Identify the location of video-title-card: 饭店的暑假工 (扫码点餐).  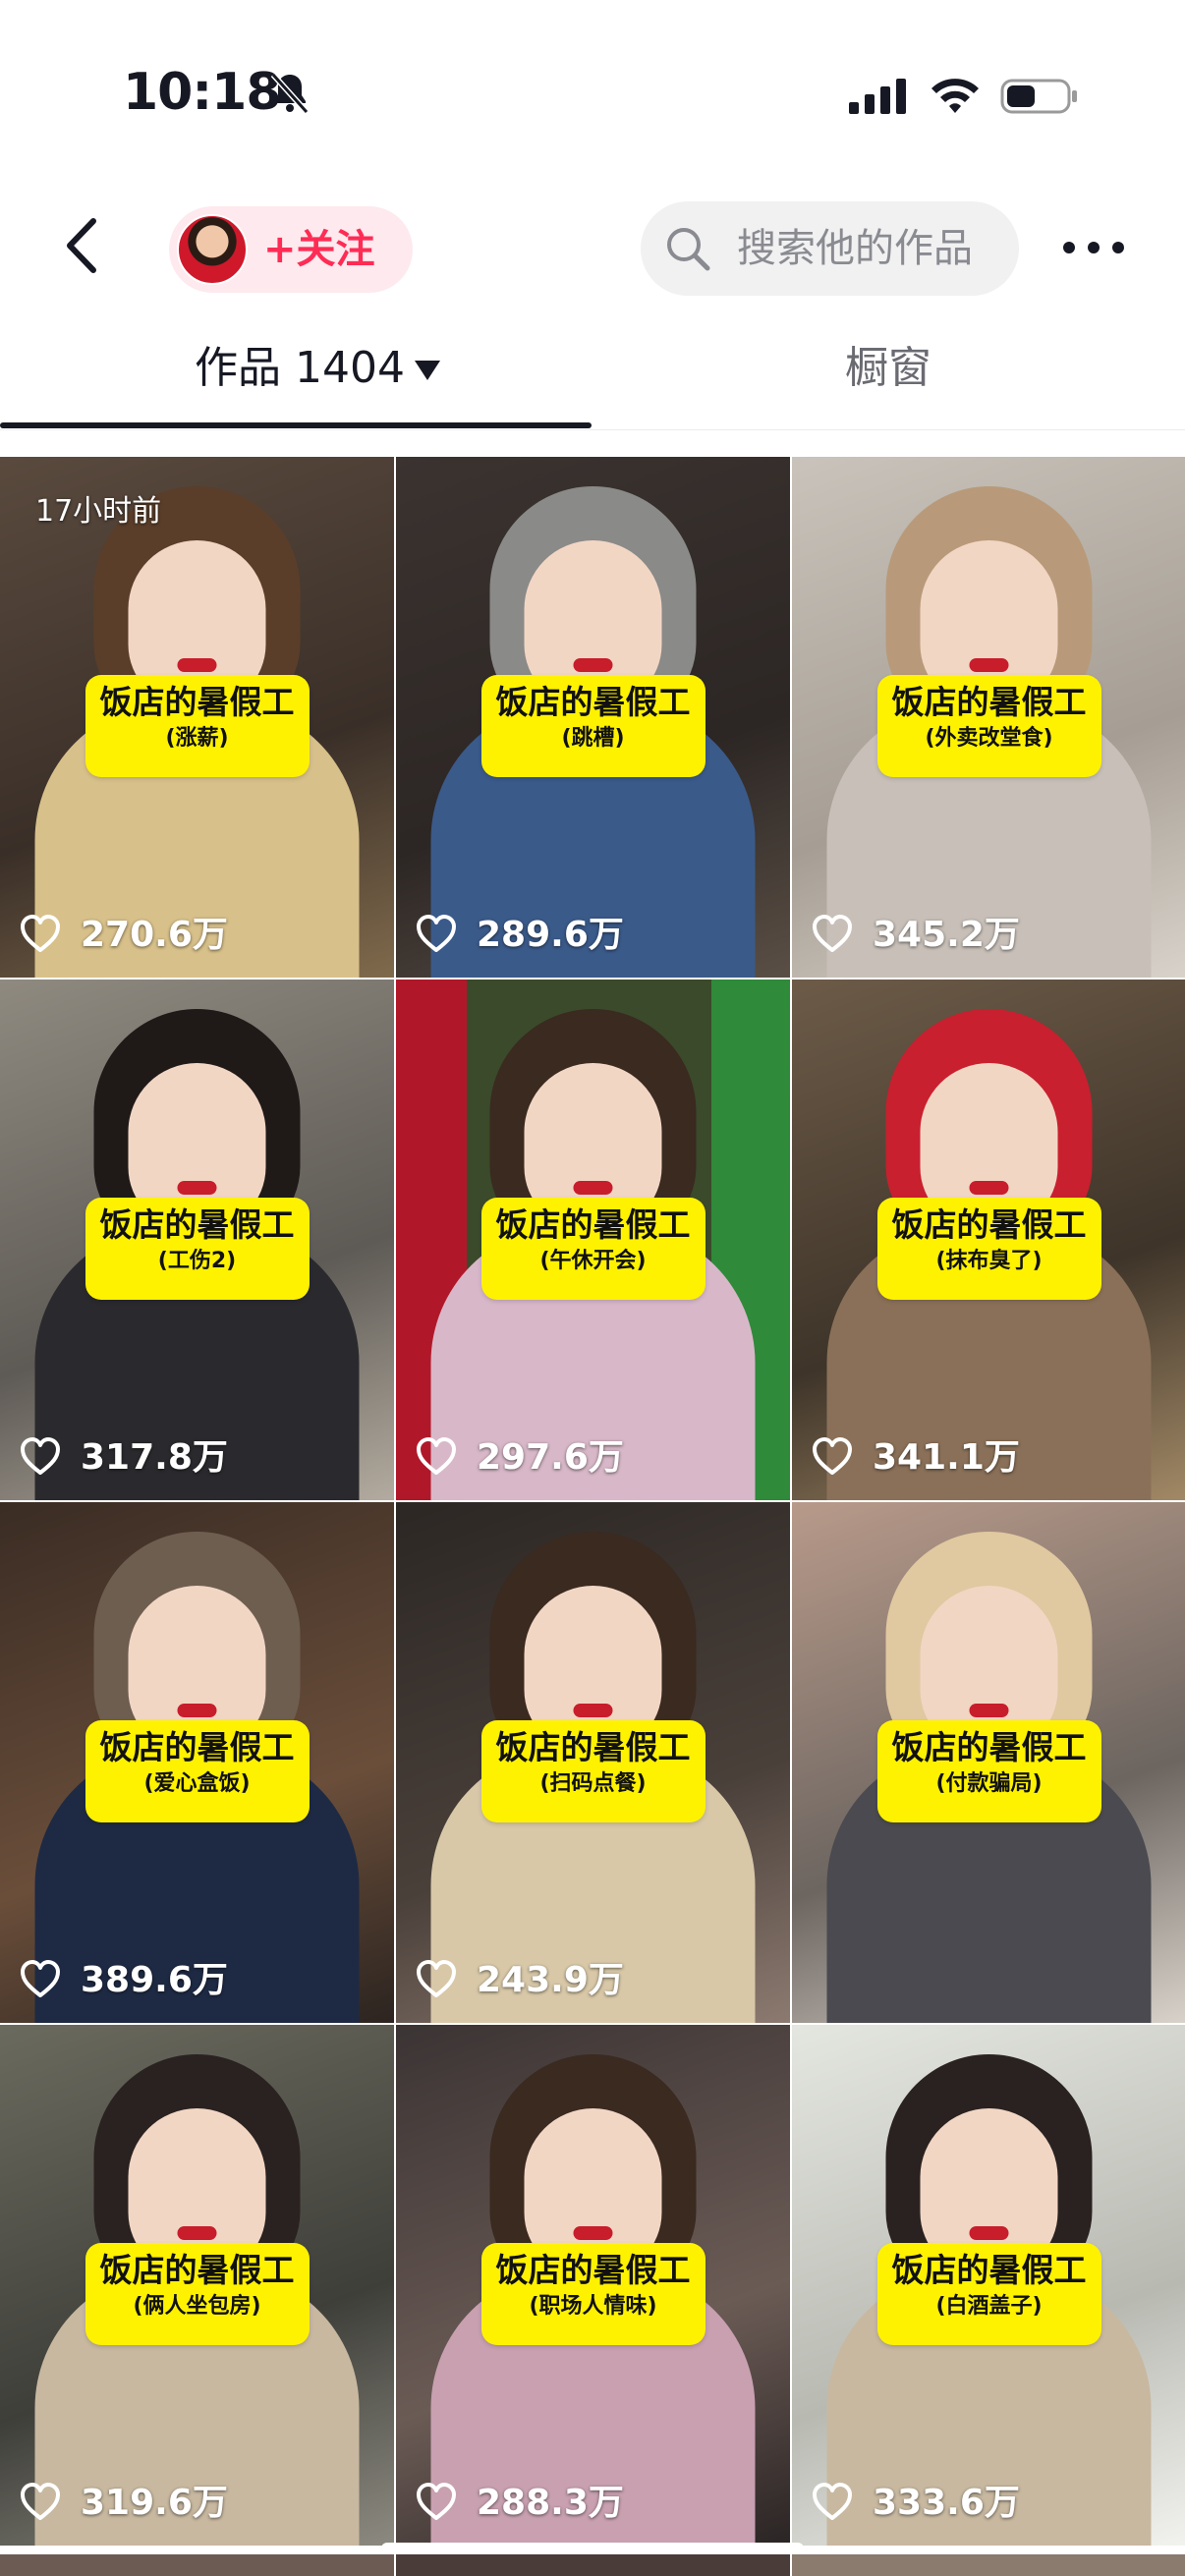
(592, 1771).